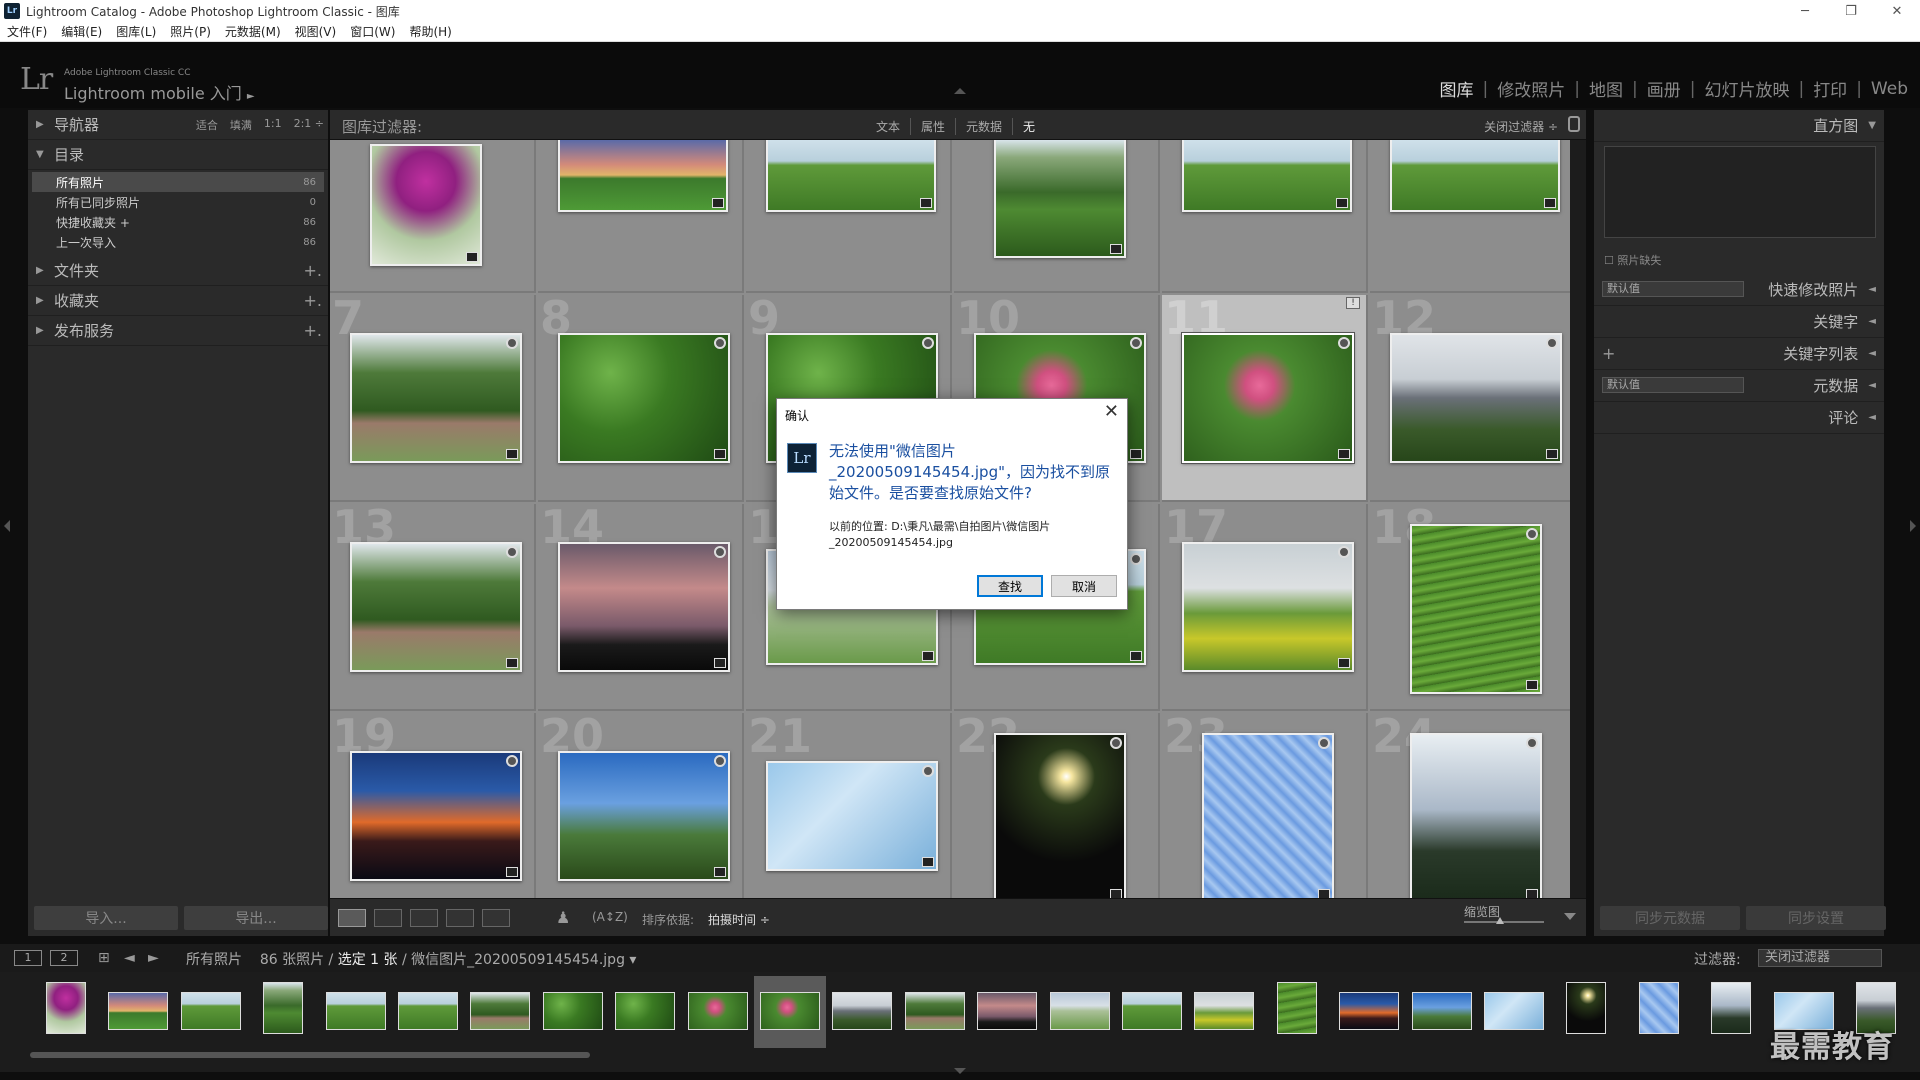  What do you see at coordinates (178, 125) in the screenshot?
I see `navigator-header: ▶ 导航器 适合 填满 1:1 2:1 ÷` at bounding box center [178, 125].